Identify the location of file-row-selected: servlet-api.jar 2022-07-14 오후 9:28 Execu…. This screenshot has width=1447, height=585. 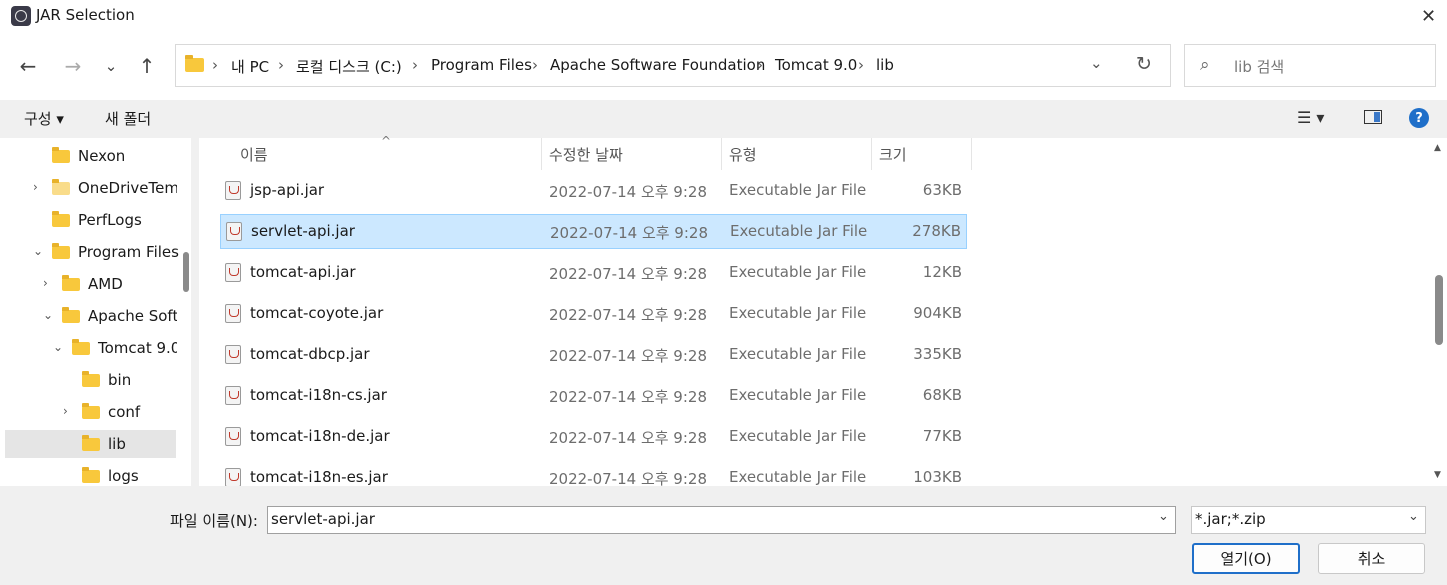
(593, 231).